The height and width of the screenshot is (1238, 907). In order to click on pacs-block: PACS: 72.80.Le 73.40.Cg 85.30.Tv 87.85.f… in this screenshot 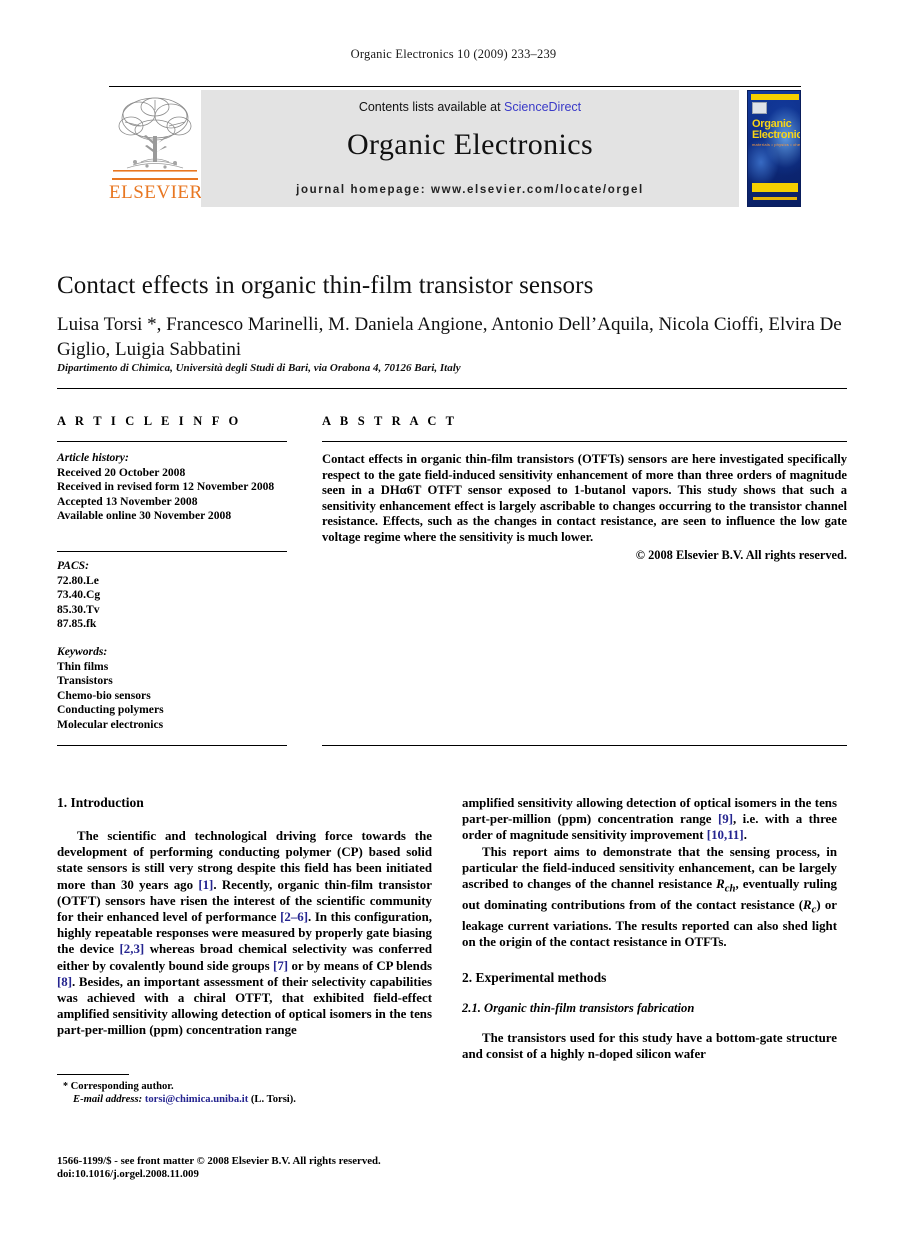, I will do `click(172, 646)`.